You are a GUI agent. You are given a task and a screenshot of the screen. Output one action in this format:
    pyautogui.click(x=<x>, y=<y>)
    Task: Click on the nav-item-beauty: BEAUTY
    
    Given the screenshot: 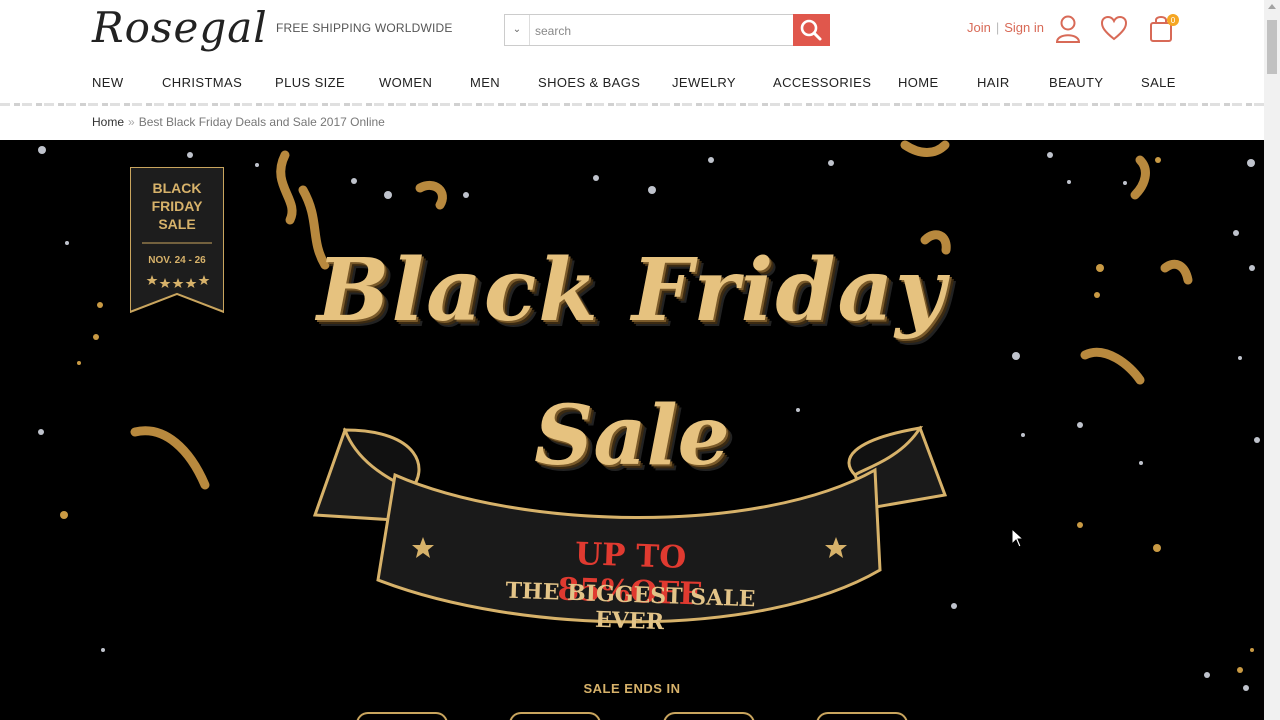 What is the action you would take?
    pyautogui.click(x=1076, y=82)
    